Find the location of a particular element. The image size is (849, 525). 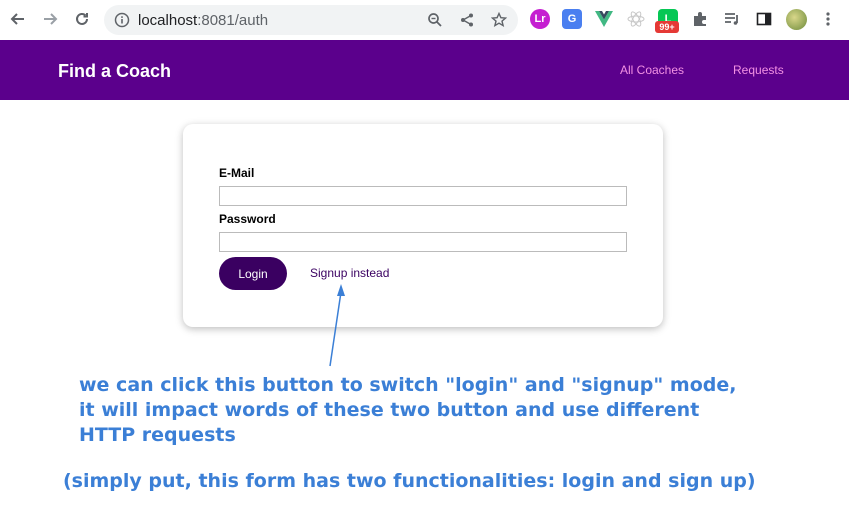

reload-icon is located at coordinates (82, 19).